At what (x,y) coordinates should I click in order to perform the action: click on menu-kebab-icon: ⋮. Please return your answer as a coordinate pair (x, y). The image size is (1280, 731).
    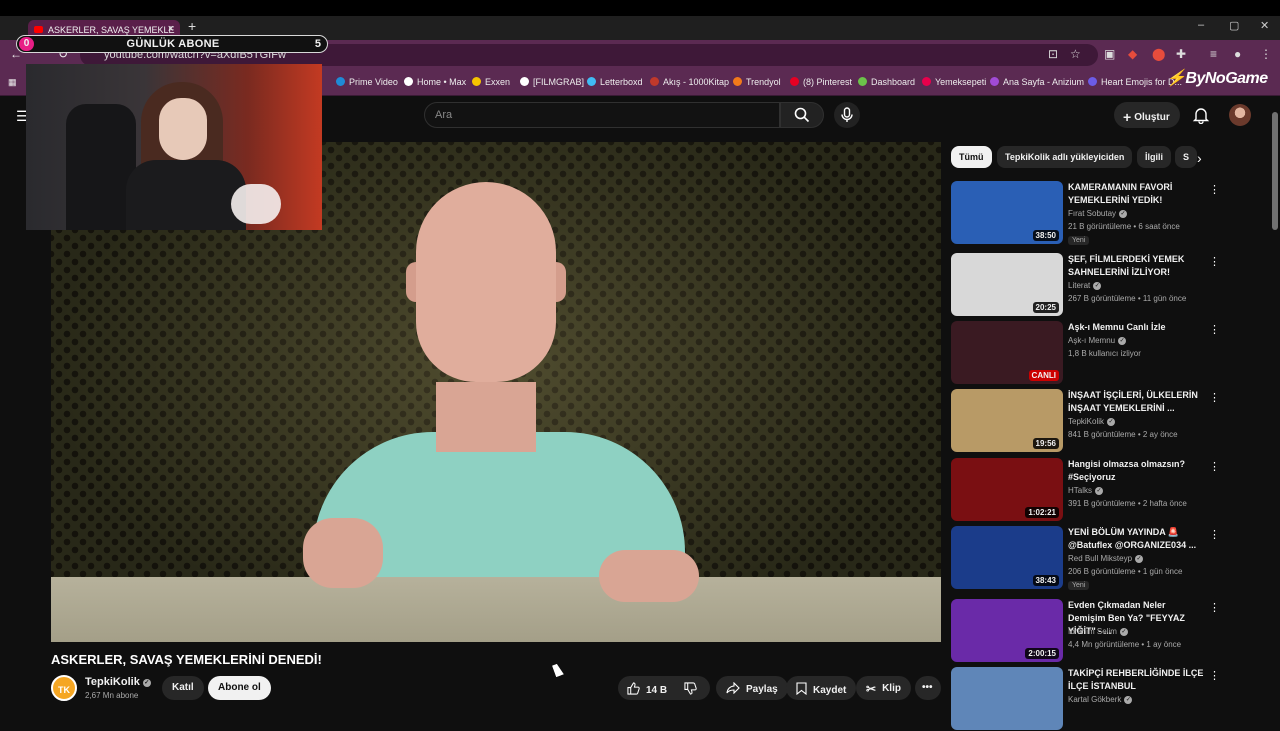
    Looking at the image, I should click on (1266, 54).